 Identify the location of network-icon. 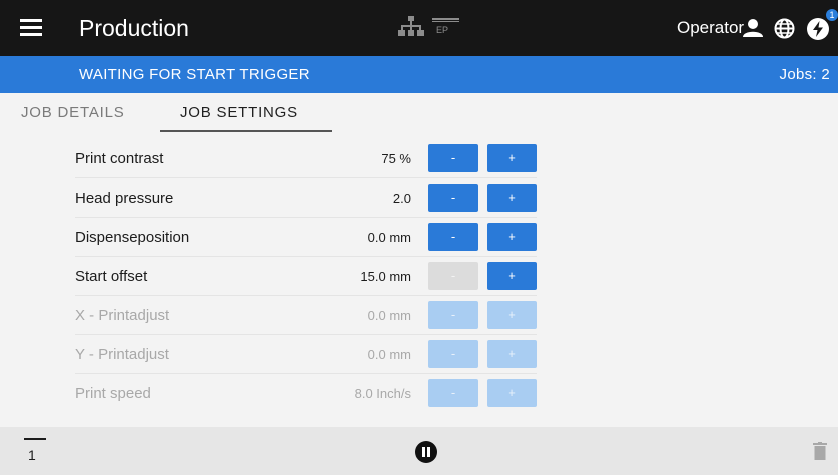
(411, 26).